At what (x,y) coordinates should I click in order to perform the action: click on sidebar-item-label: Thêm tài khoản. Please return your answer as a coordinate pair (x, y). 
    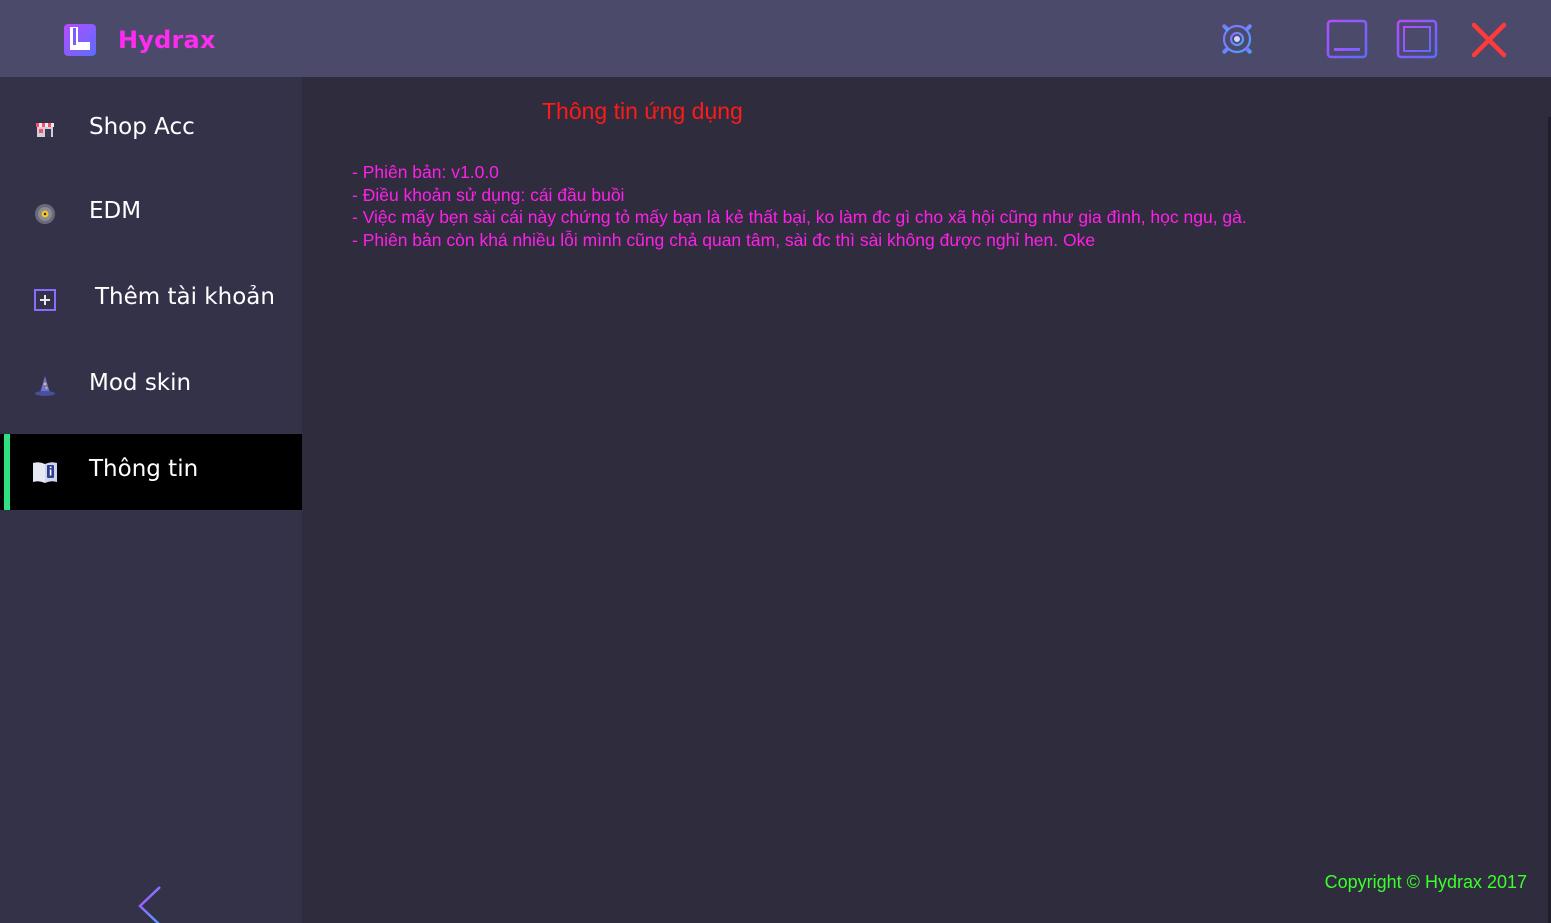
    Looking at the image, I should click on (185, 297).